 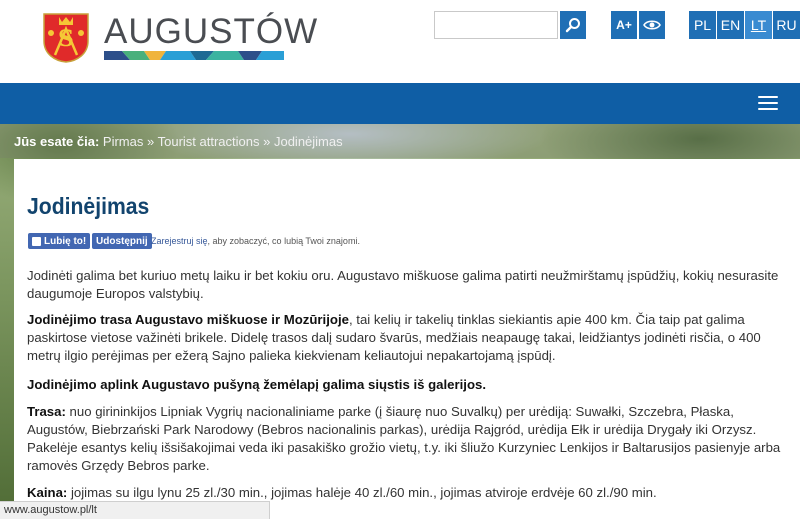 I want to click on breadcrumb-current: Jodinėjimas, so click(x=308, y=141).